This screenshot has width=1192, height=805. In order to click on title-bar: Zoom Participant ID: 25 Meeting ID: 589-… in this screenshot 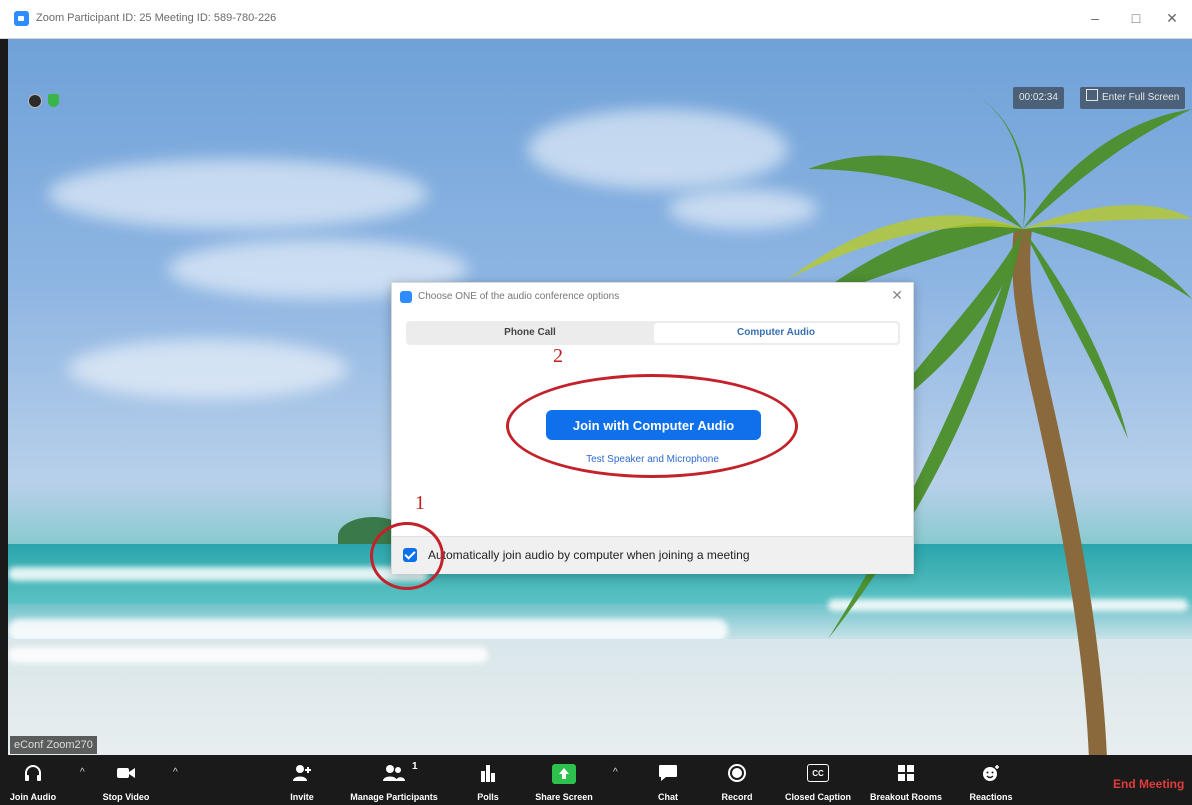, I will do `click(596, 19)`.